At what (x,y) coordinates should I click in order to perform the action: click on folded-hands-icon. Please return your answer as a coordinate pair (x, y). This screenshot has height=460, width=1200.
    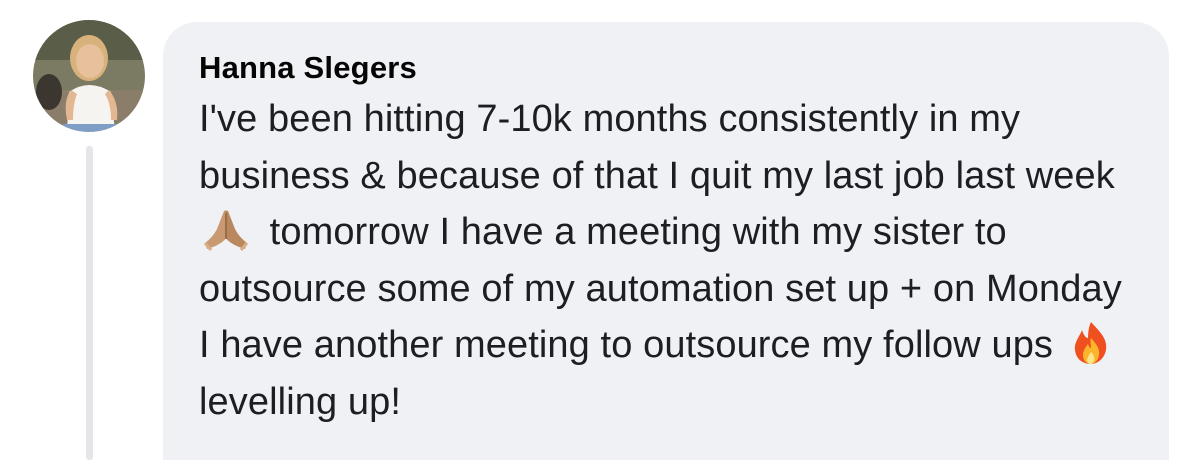
    Looking at the image, I should click on (226, 230).